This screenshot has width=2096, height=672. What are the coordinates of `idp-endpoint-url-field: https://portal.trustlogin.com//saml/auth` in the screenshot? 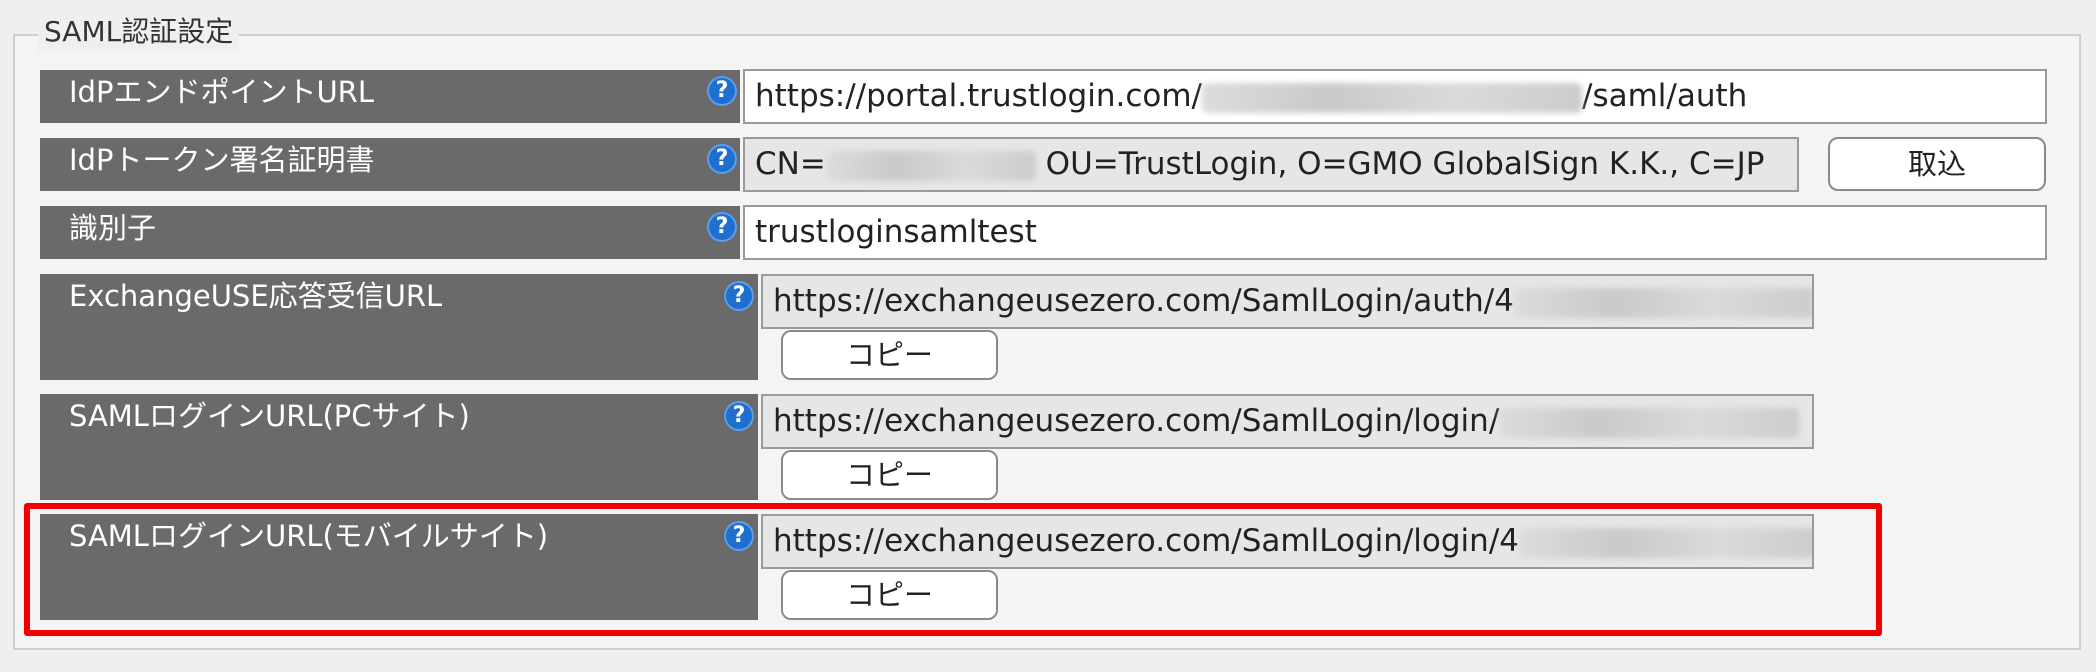 It's located at (1395, 96).